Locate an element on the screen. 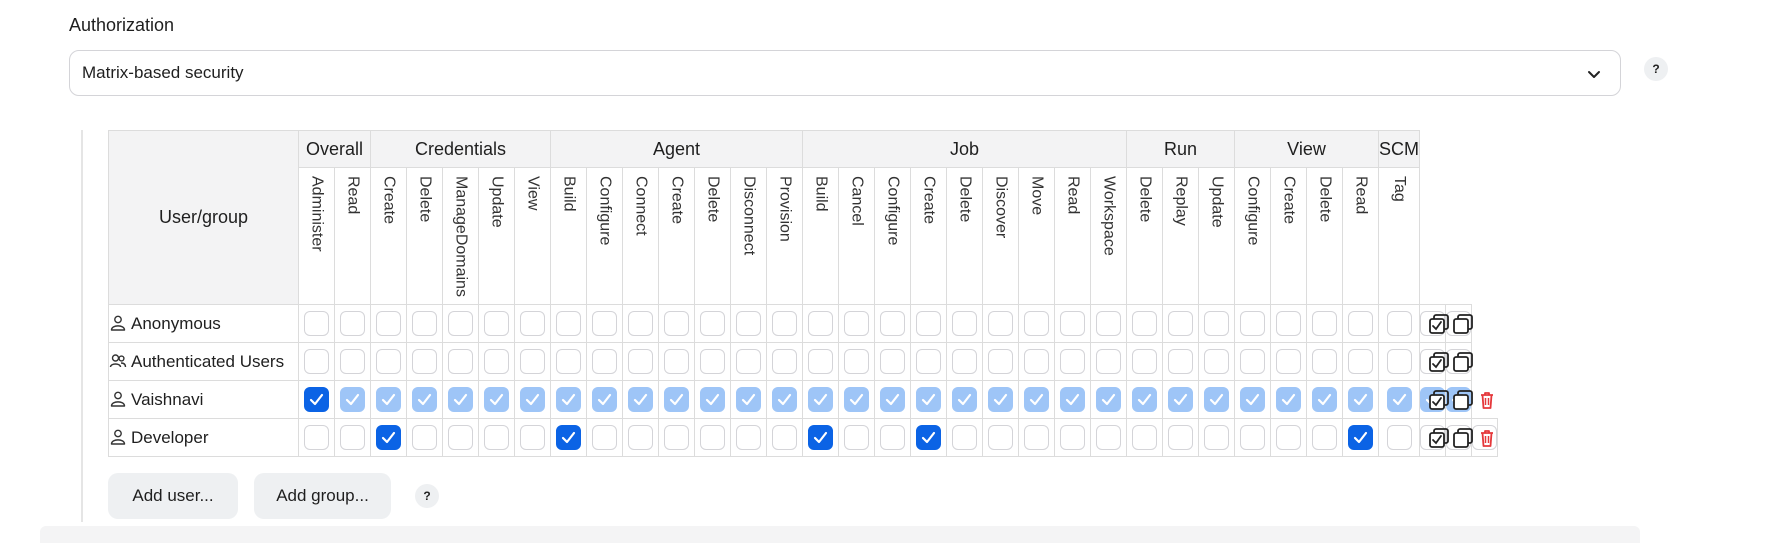 This screenshot has width=1774, height=543. matrix-help-icon: ? is located at coordinates (427, 496).